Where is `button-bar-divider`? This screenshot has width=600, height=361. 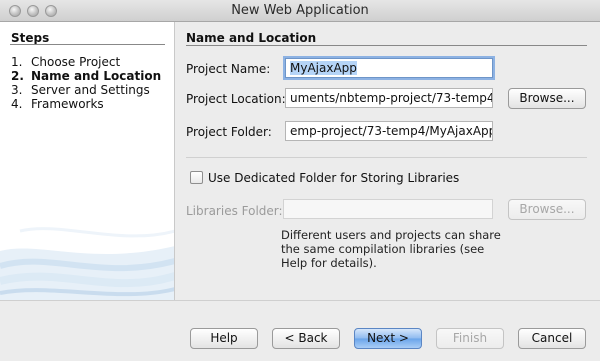
button-bar-divider is located at coordinates (300, 300).